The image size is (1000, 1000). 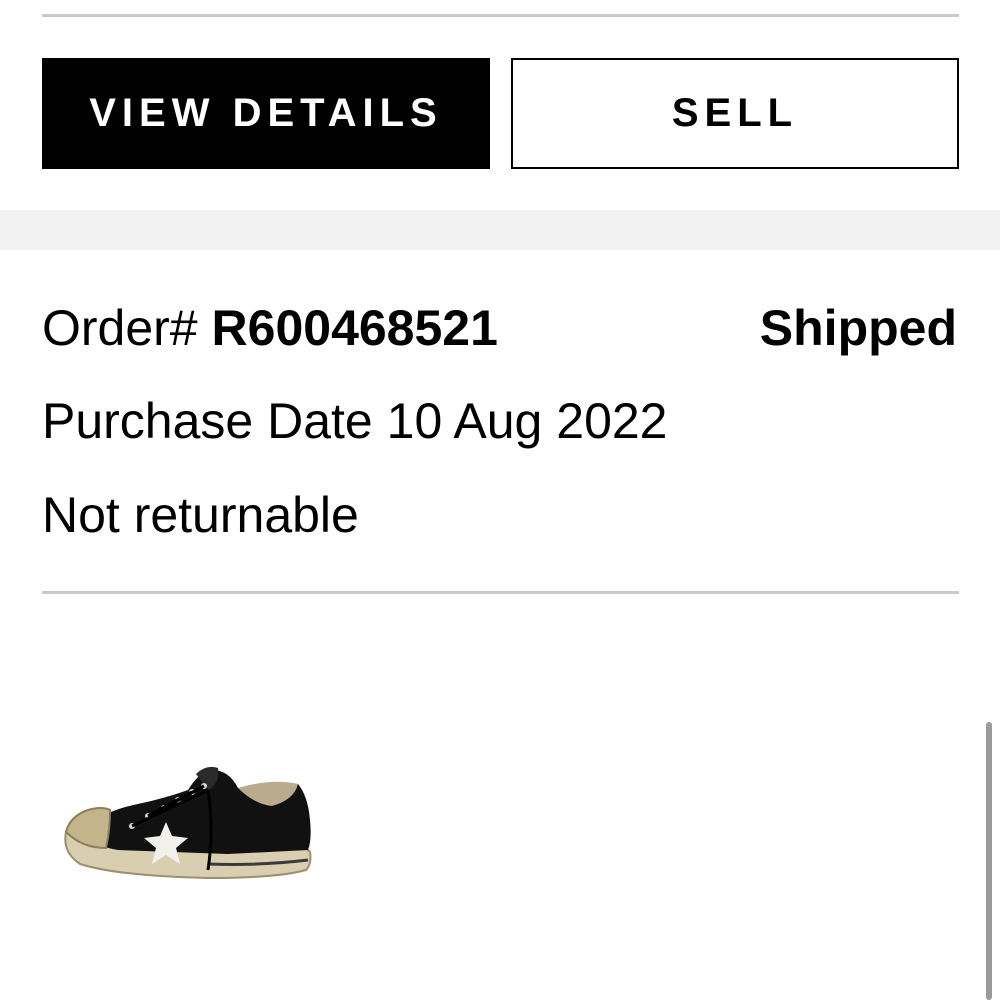 I want to click on order-status: Shipped, so click(x=858, y=328).